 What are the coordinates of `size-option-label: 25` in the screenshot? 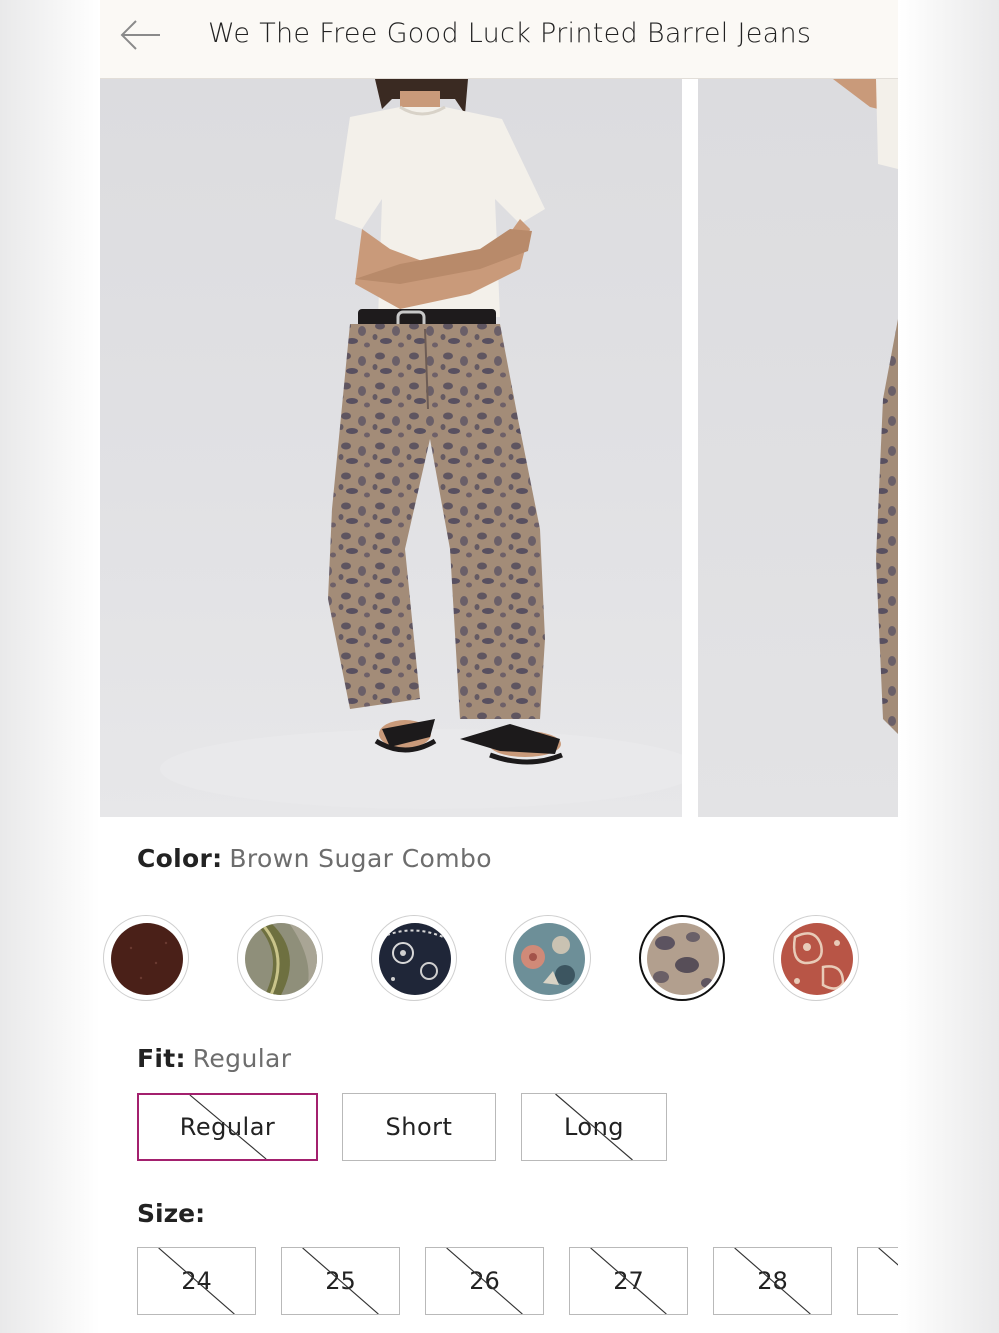 It's located at (340, 1281).